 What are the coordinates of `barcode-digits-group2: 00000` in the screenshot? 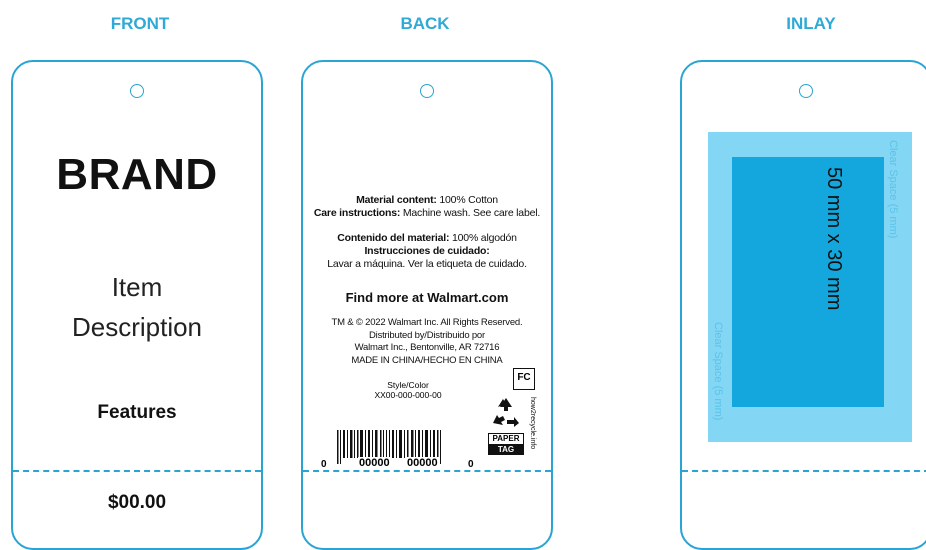 It's located at (422, 463).